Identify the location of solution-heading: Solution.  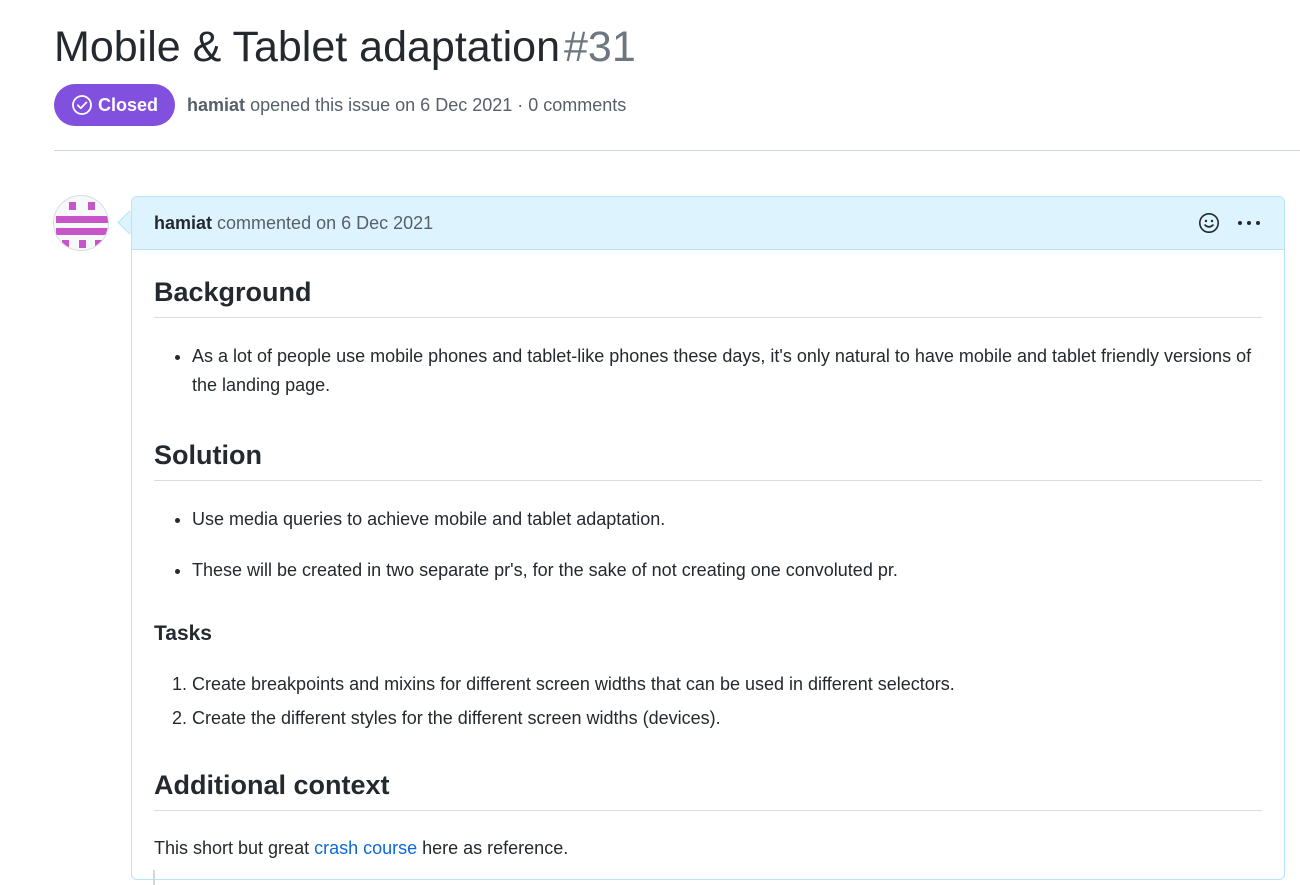
(708, 459).